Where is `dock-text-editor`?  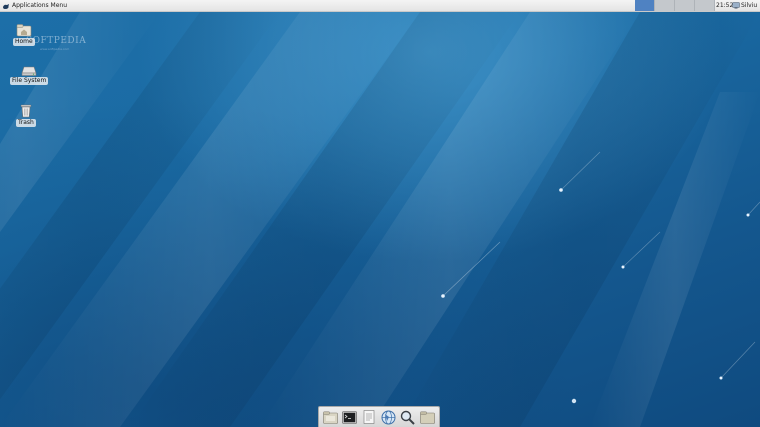
dock-text-editor is located at coordinates (369, 417).